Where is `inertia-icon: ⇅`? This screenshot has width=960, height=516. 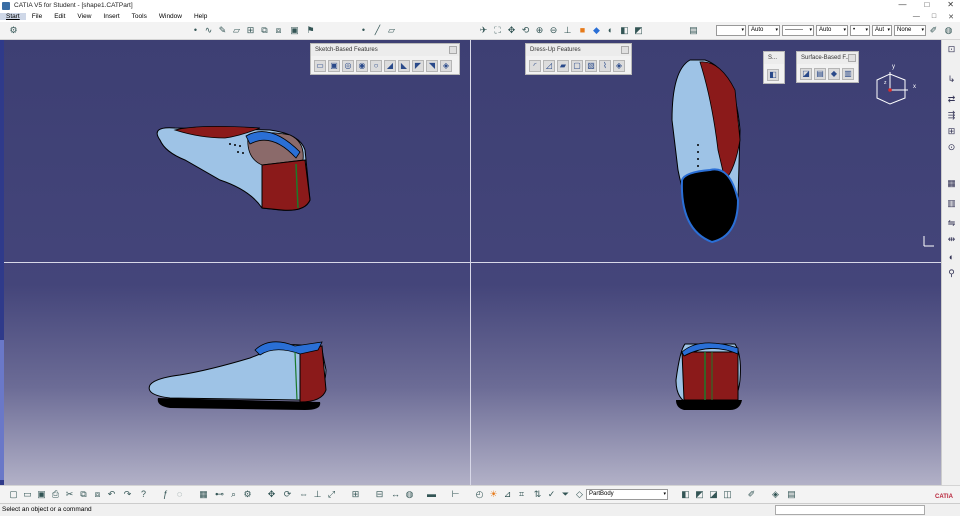 inertia-icon: ⇅ is located at coordinates (537, 494).